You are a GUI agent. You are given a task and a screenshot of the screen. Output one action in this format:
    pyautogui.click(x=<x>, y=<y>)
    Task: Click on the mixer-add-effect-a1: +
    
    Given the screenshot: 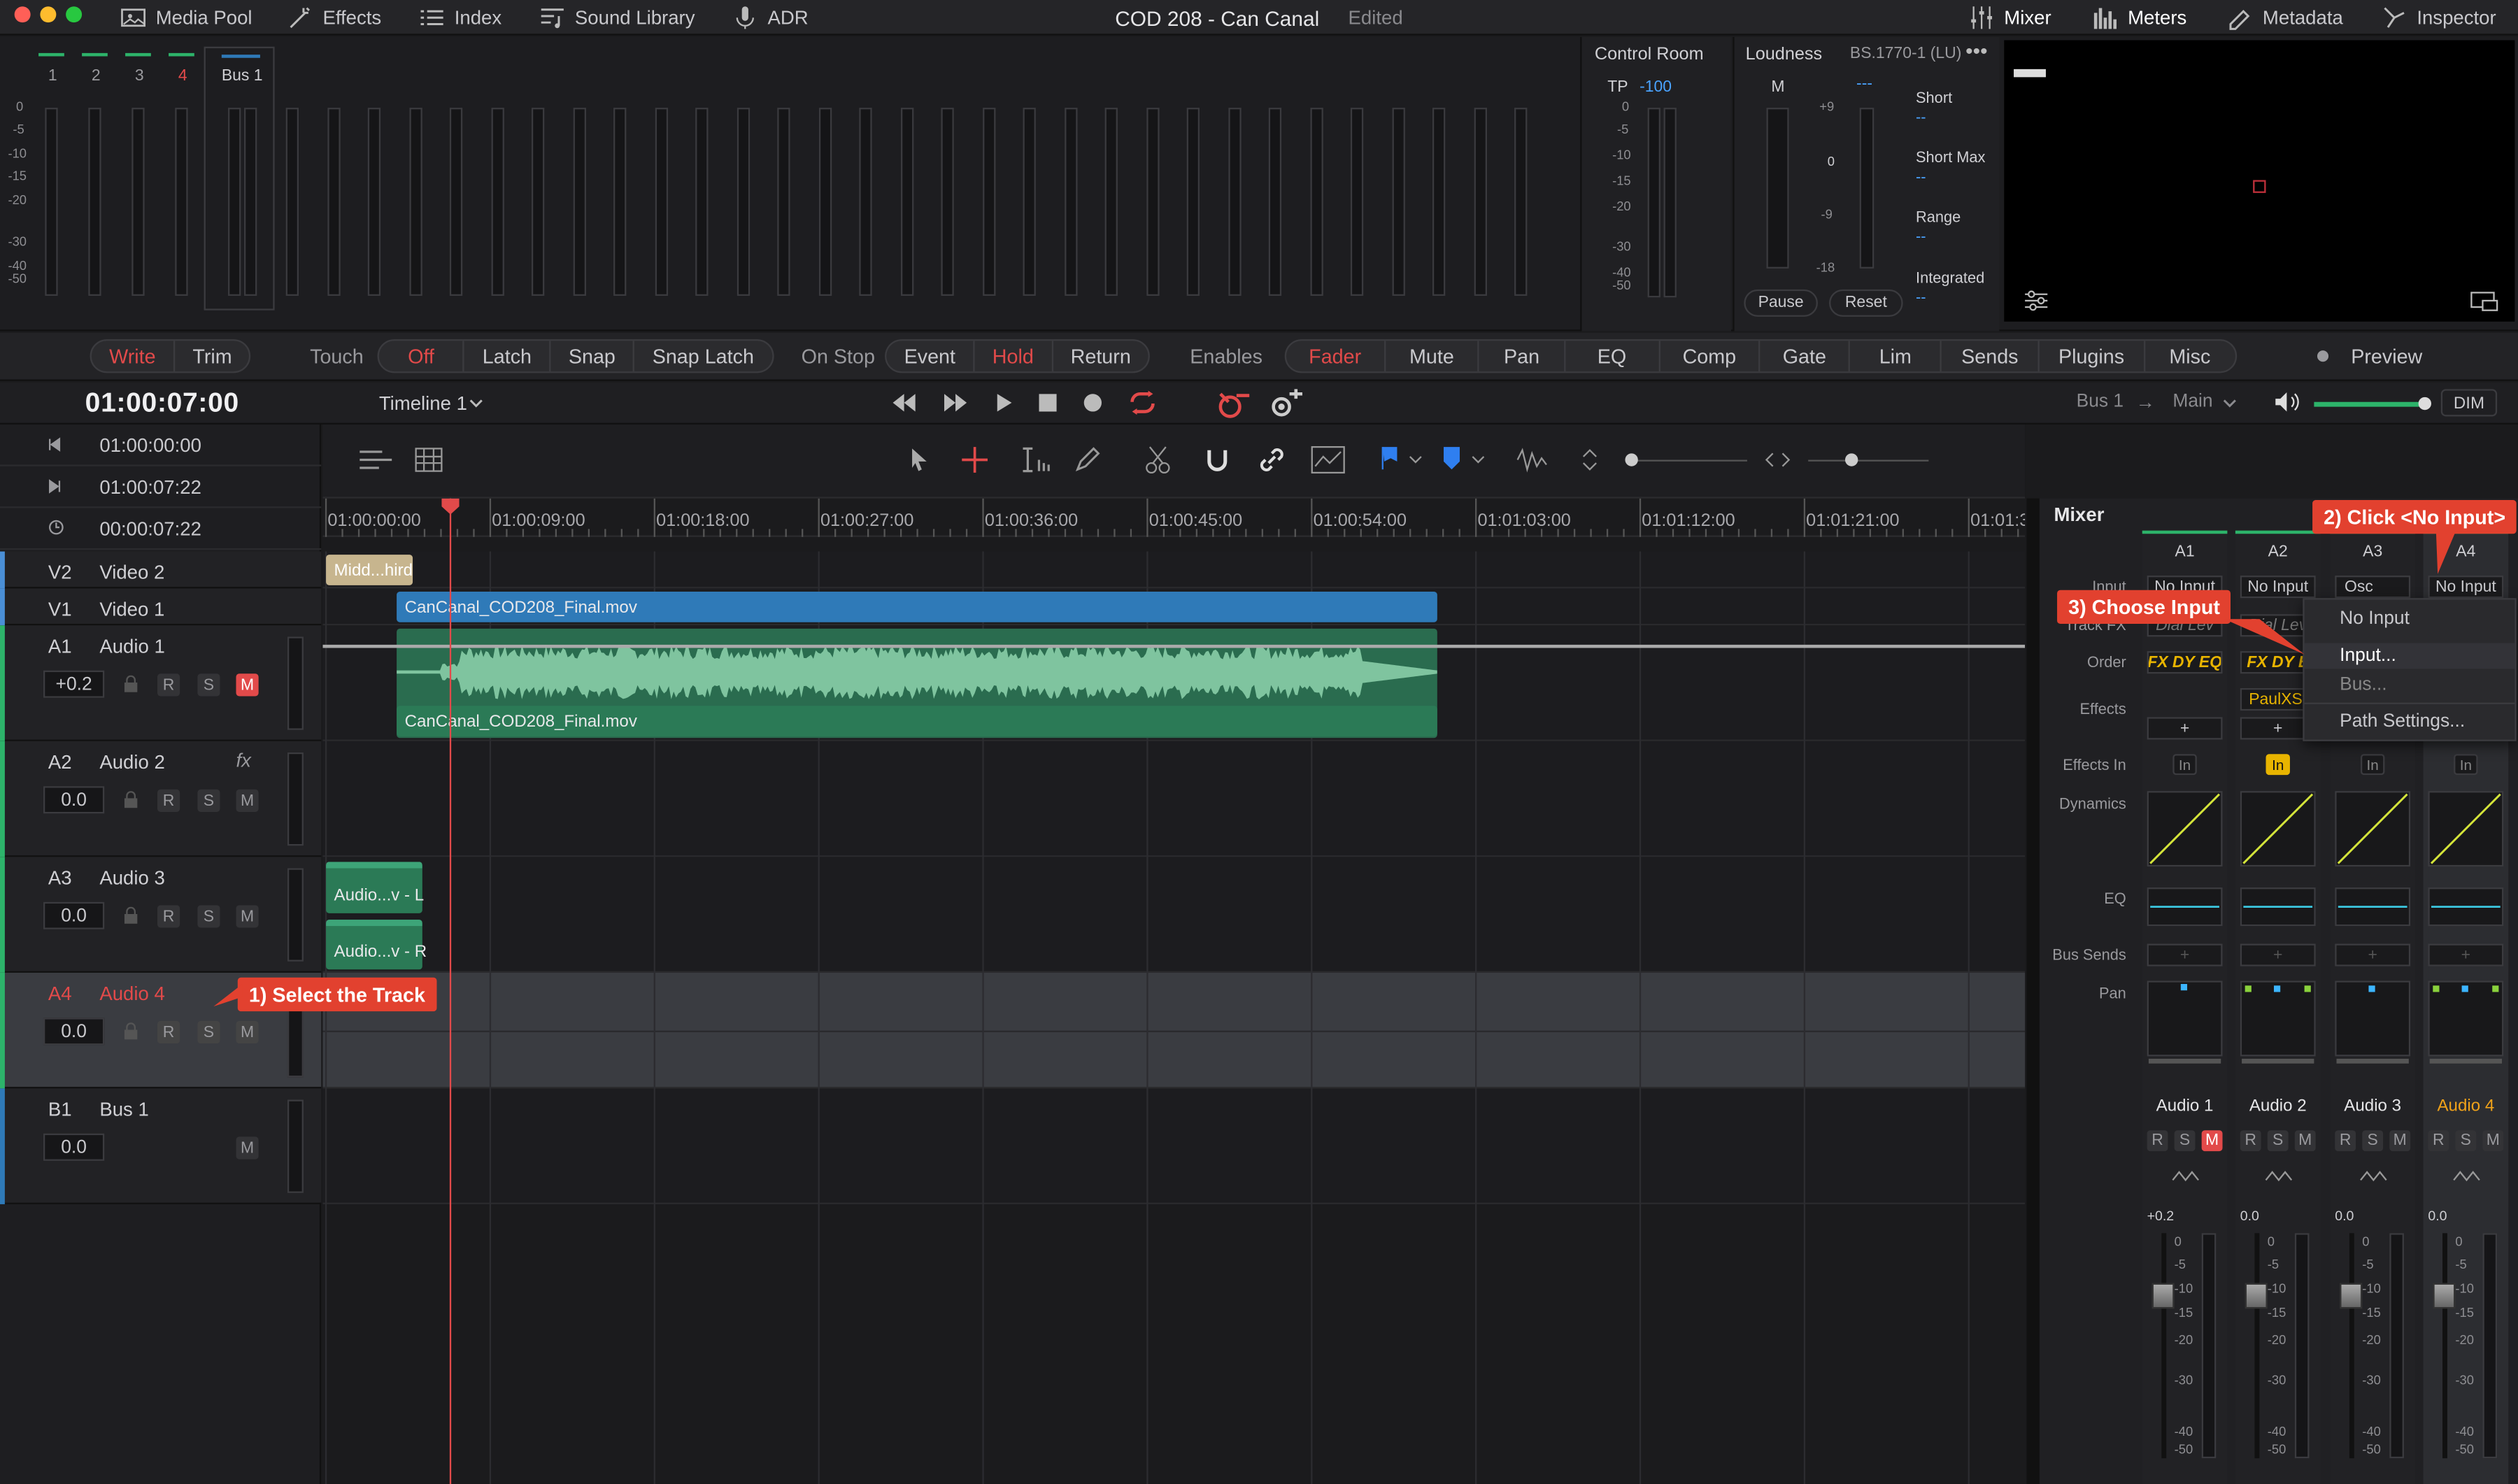 What is the action you would take?
    pyautogui.click(x=2185, y=728)
    